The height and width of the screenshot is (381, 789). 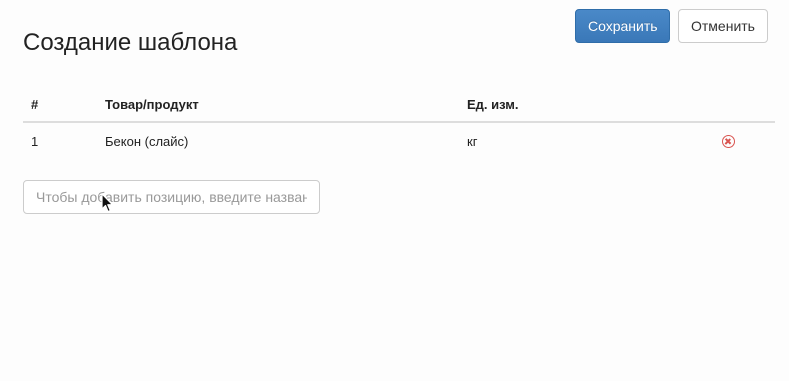 What do you see at coordinates (35, 104) in the screenshot?
I see `column-header-number: #` at bounding box center [35, 104].